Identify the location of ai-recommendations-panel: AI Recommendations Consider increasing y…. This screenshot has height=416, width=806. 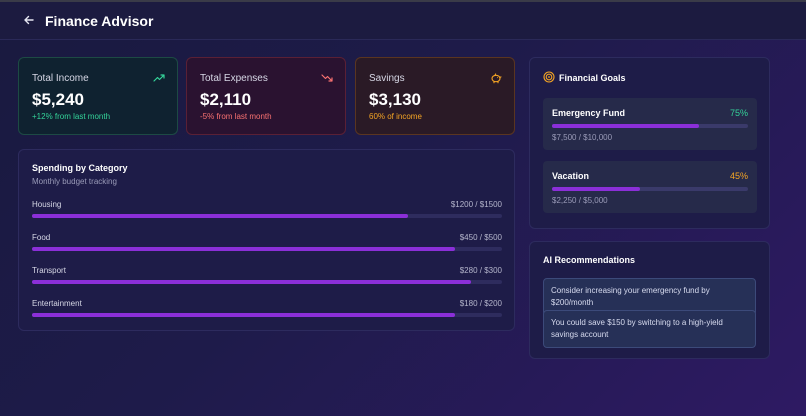
(649, 300).